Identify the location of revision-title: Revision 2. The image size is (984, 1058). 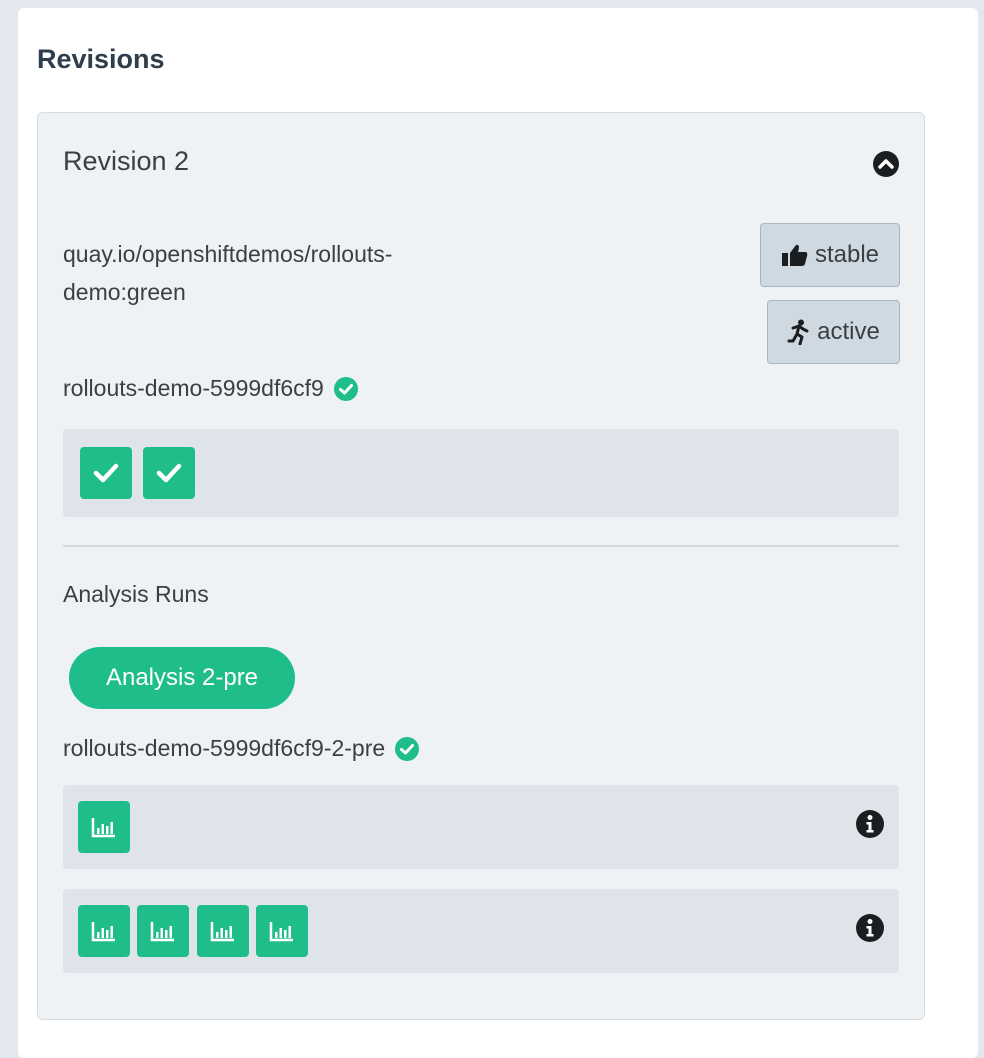
(126, 161).